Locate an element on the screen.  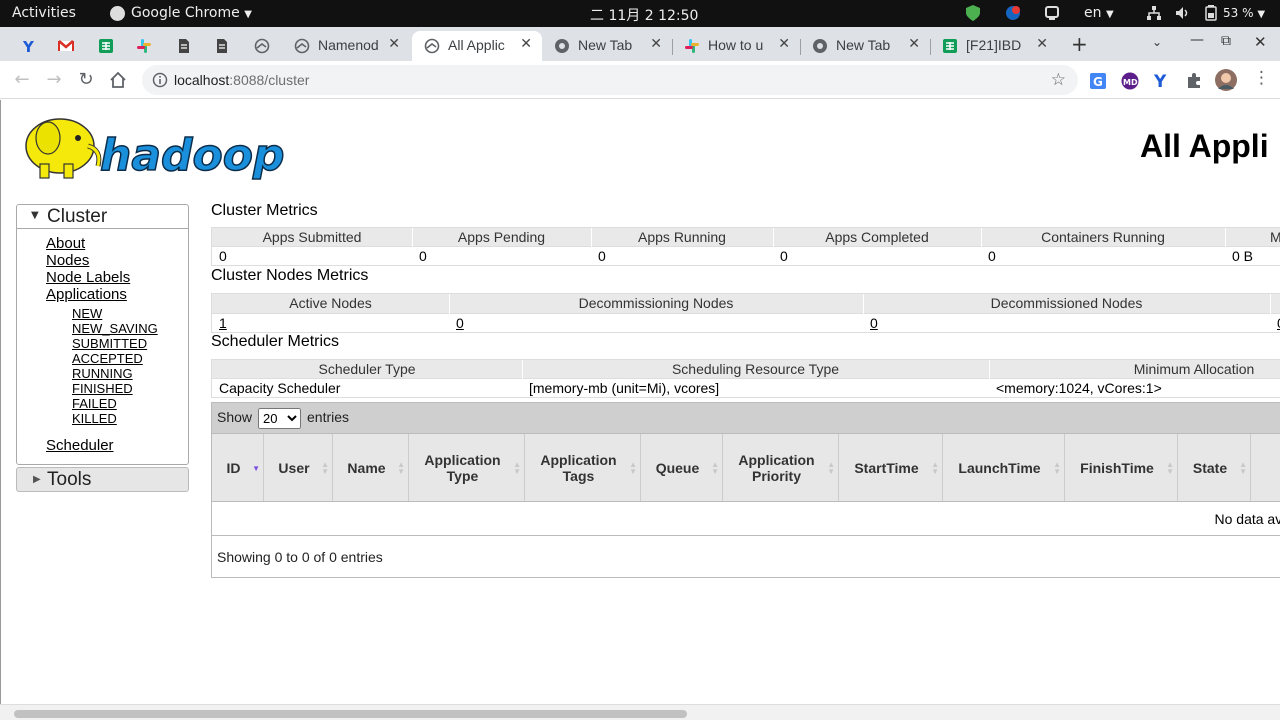
restore-icon: ⧉ is located at coordinates (1226, 41).